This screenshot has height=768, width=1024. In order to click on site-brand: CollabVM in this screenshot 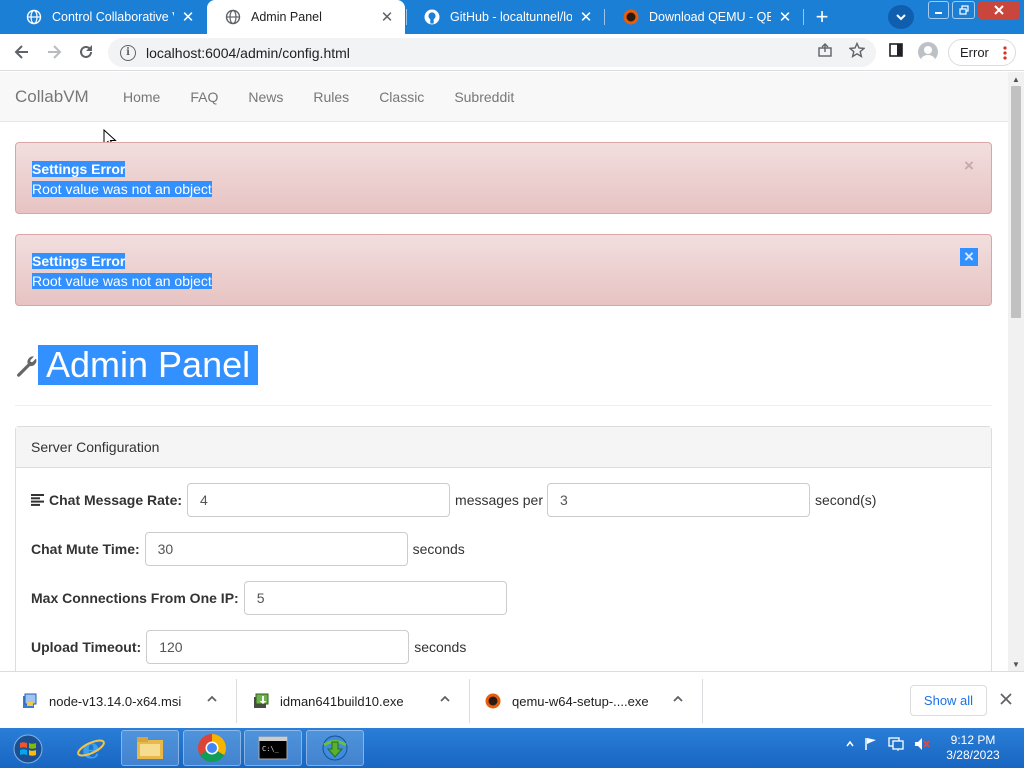, I will do `click(52, 97)`.